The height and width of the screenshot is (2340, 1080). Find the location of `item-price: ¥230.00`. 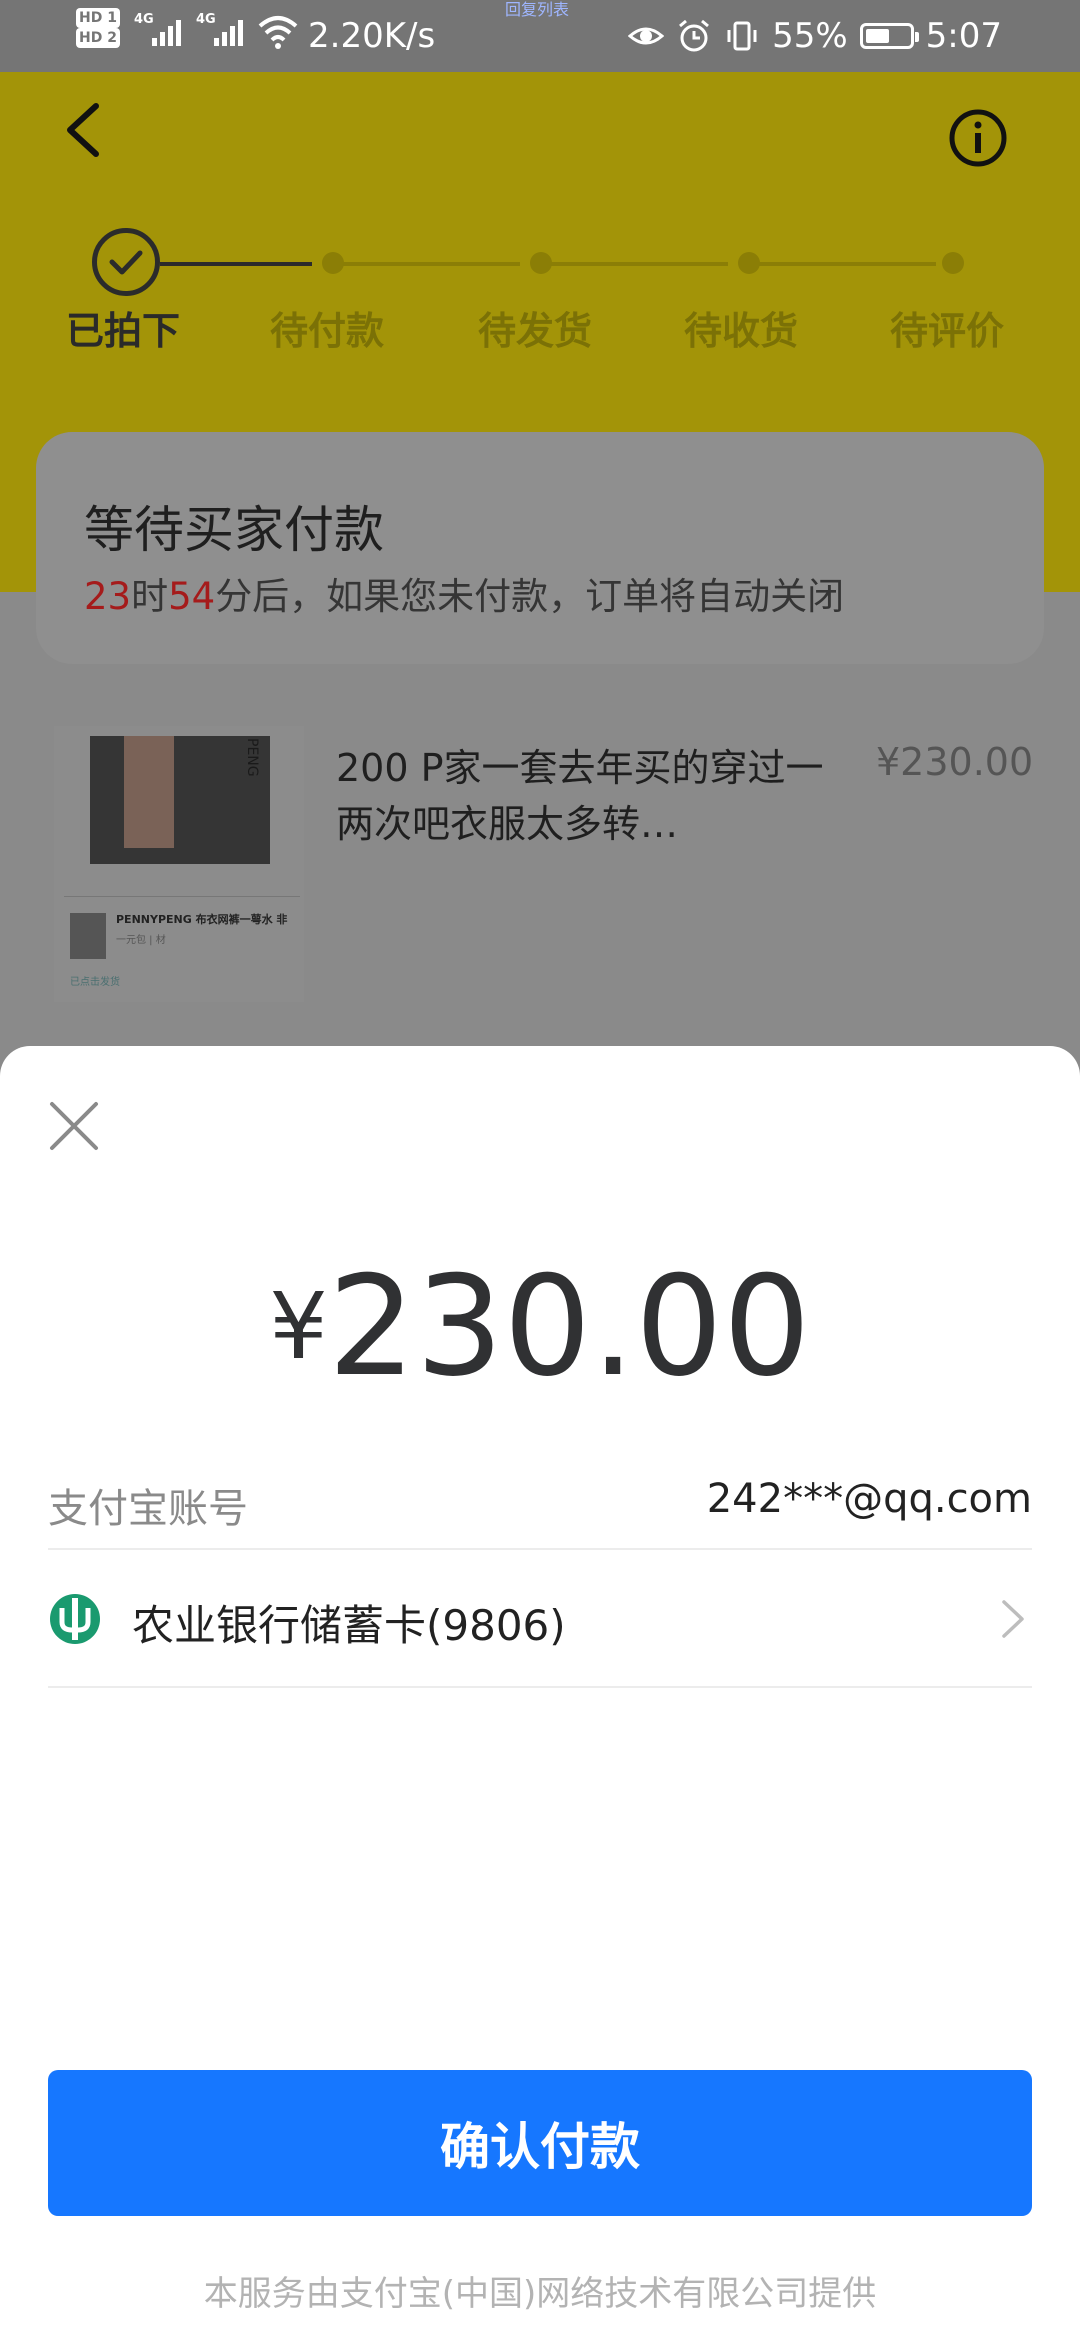

item-price: ¥230.00 is located at coordinates (955, 762).